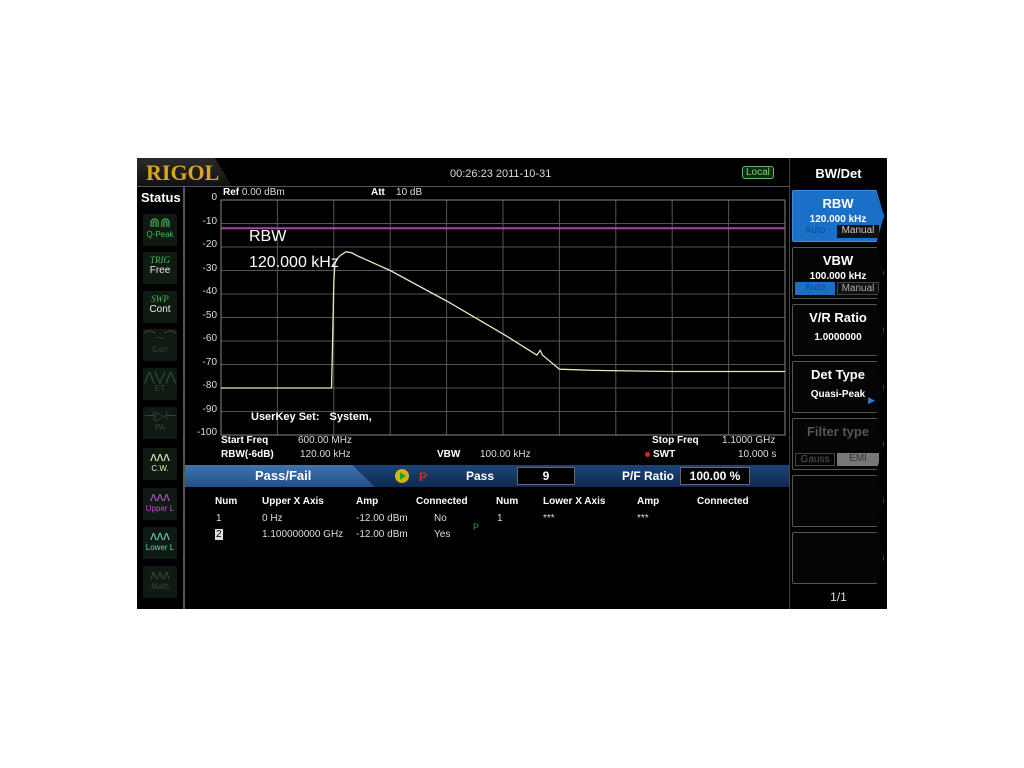 This screenshot has height=768, width=1024. What do you see at coordinates (160, 415) in the screenshot?
I see `preamp-icon: ⊣▷⊢` at bounding box center [160, 415].